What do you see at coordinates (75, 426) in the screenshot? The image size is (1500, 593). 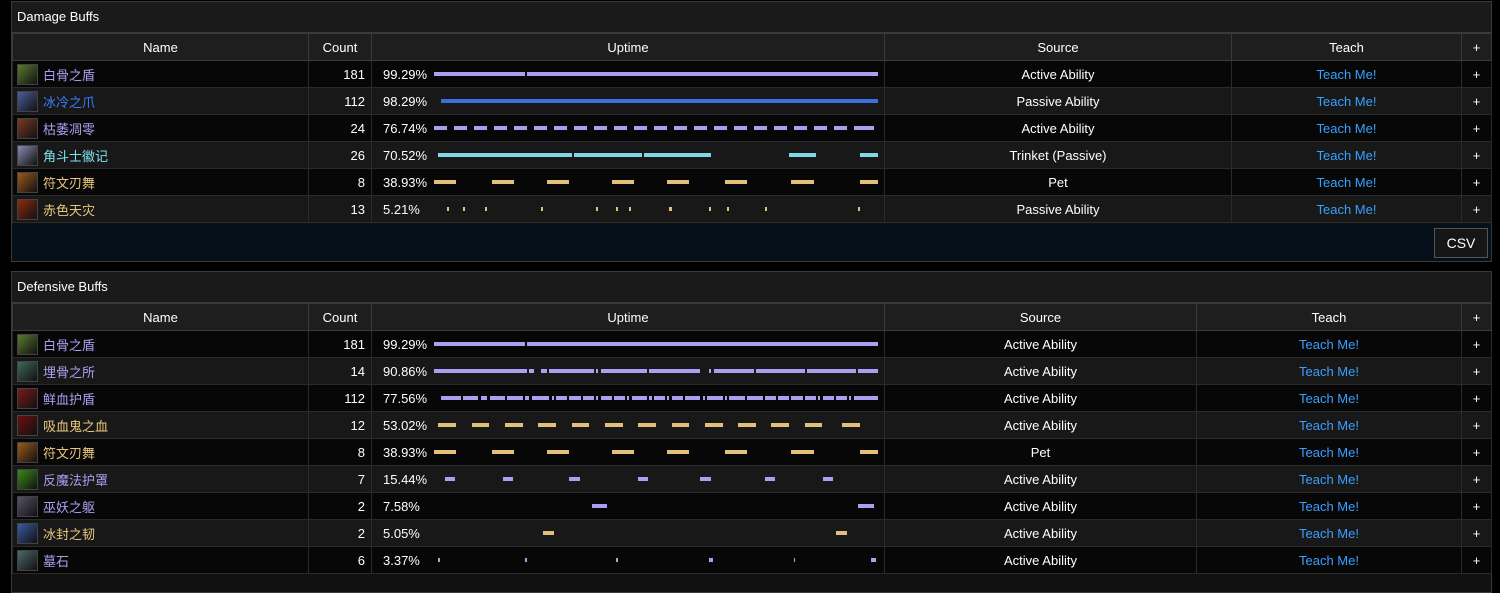 I see `buff-name-link: 吸血鬼之血` at bounding box center [75, 426].